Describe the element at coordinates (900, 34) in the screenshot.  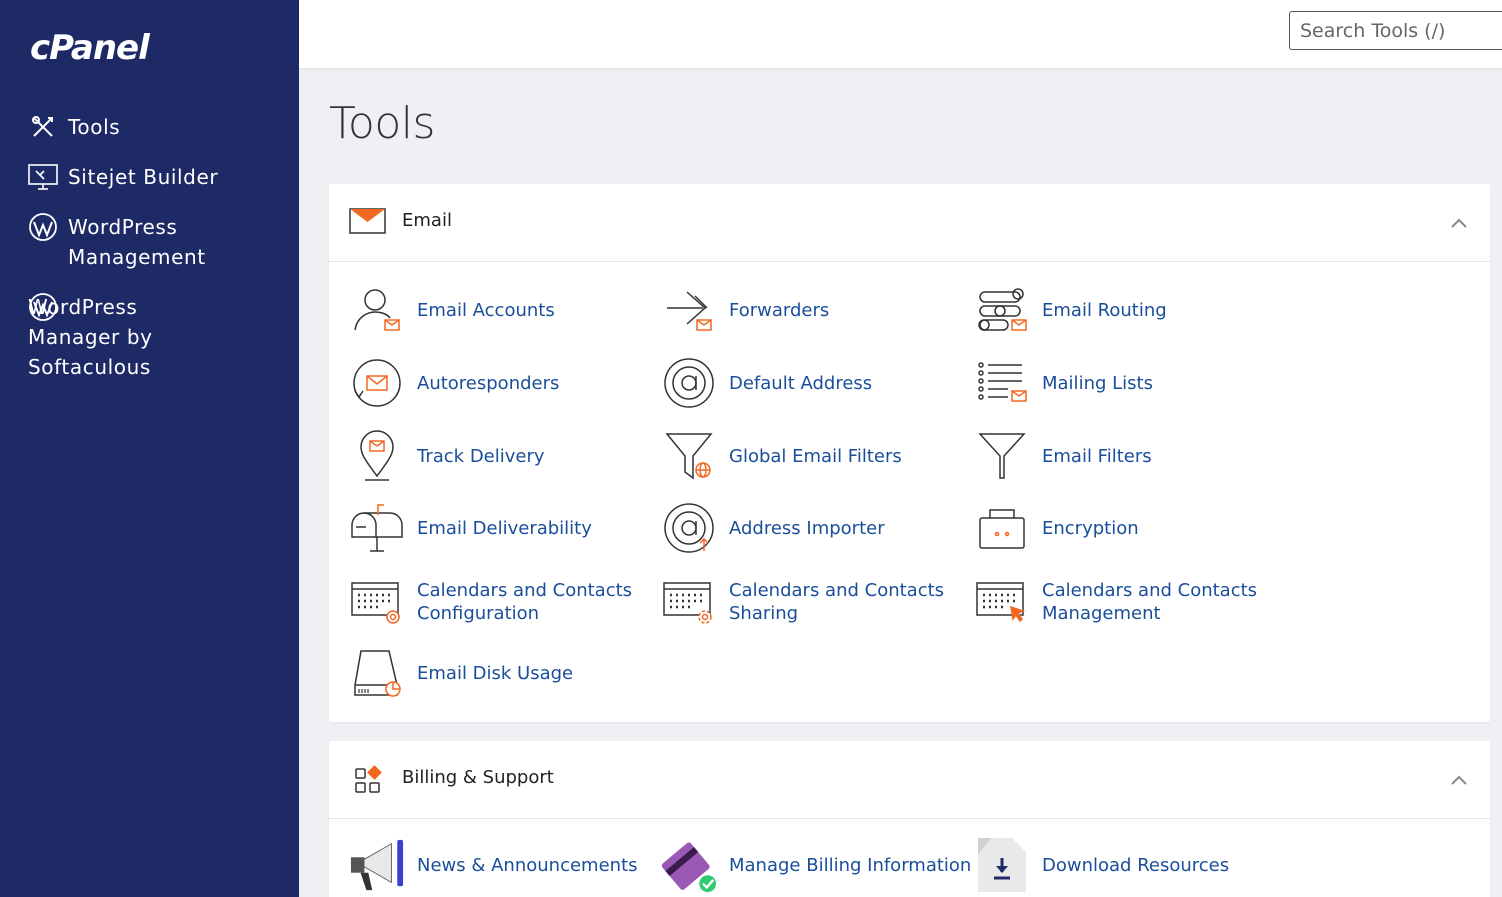
I see `top-bar` at that location.